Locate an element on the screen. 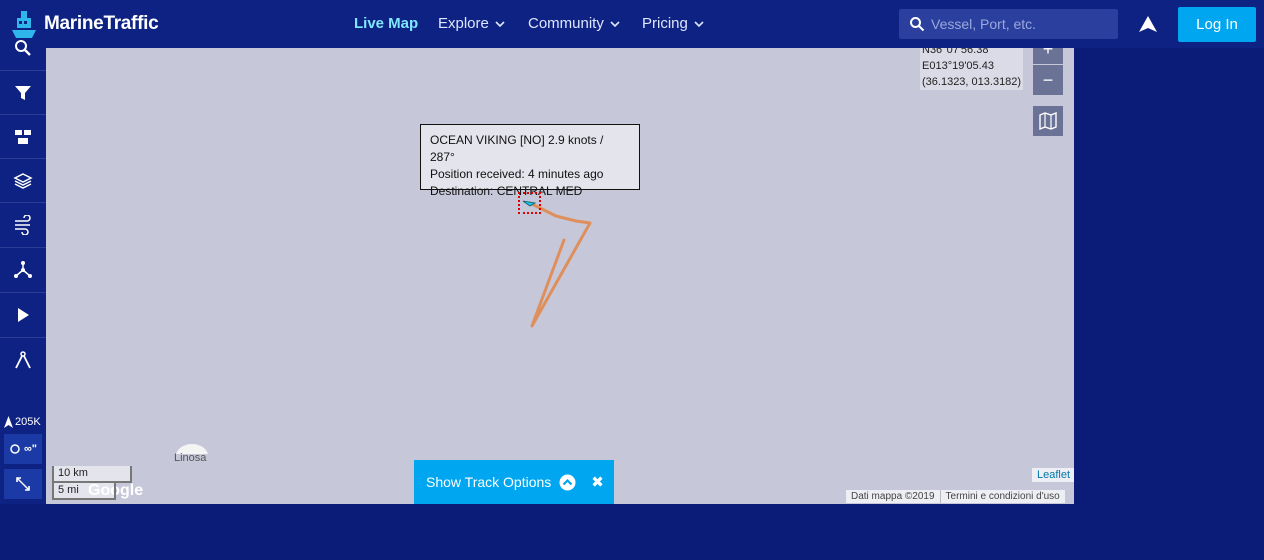  attribution-terms-link: Termini e condizioni d'uso is located at coordinates (1003, 496).